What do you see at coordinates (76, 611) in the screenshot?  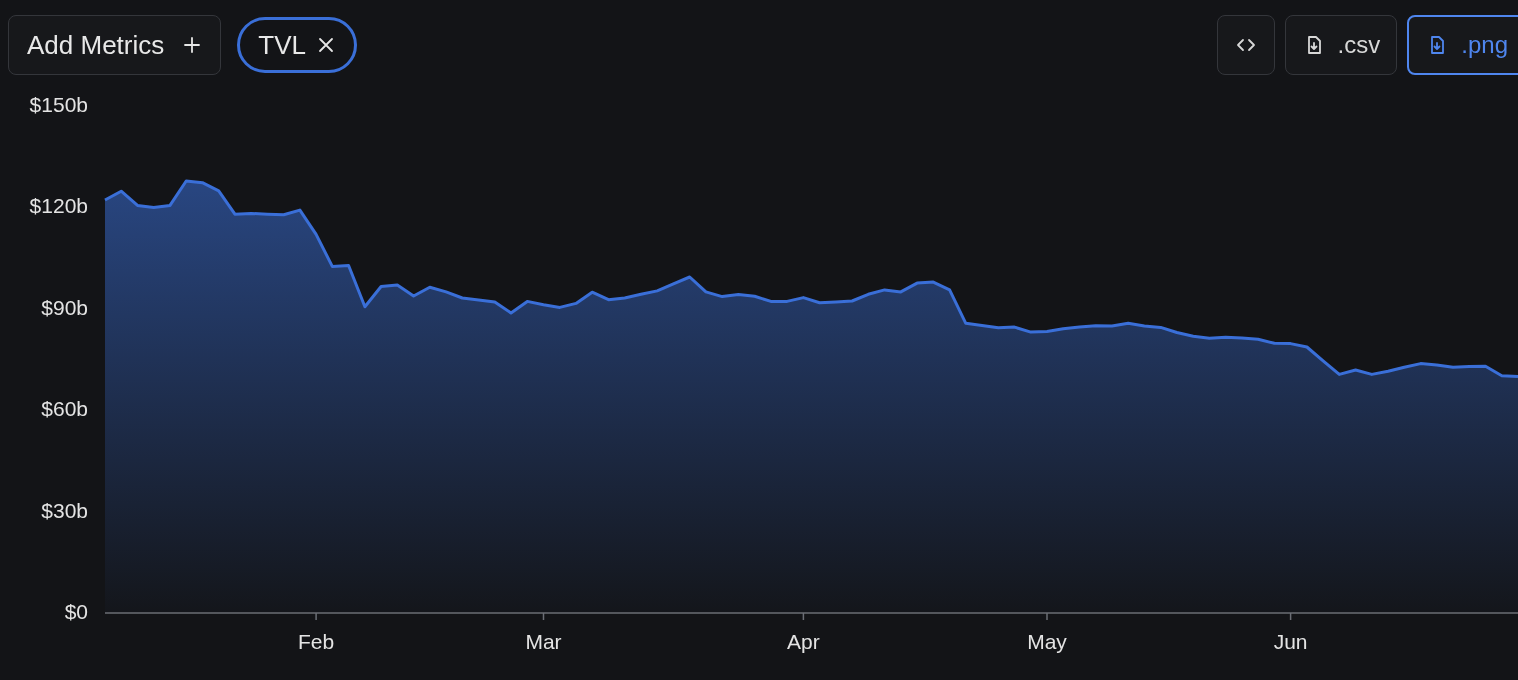 I see `y-axis-label: $0` at bounding box center [76, 611].